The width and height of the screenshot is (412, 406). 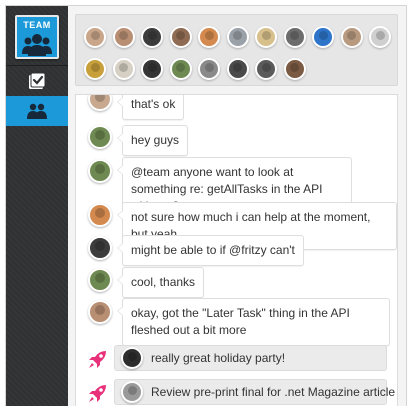 I want to click on message-bubble: cool, thanks, so click(x=160, y=282).